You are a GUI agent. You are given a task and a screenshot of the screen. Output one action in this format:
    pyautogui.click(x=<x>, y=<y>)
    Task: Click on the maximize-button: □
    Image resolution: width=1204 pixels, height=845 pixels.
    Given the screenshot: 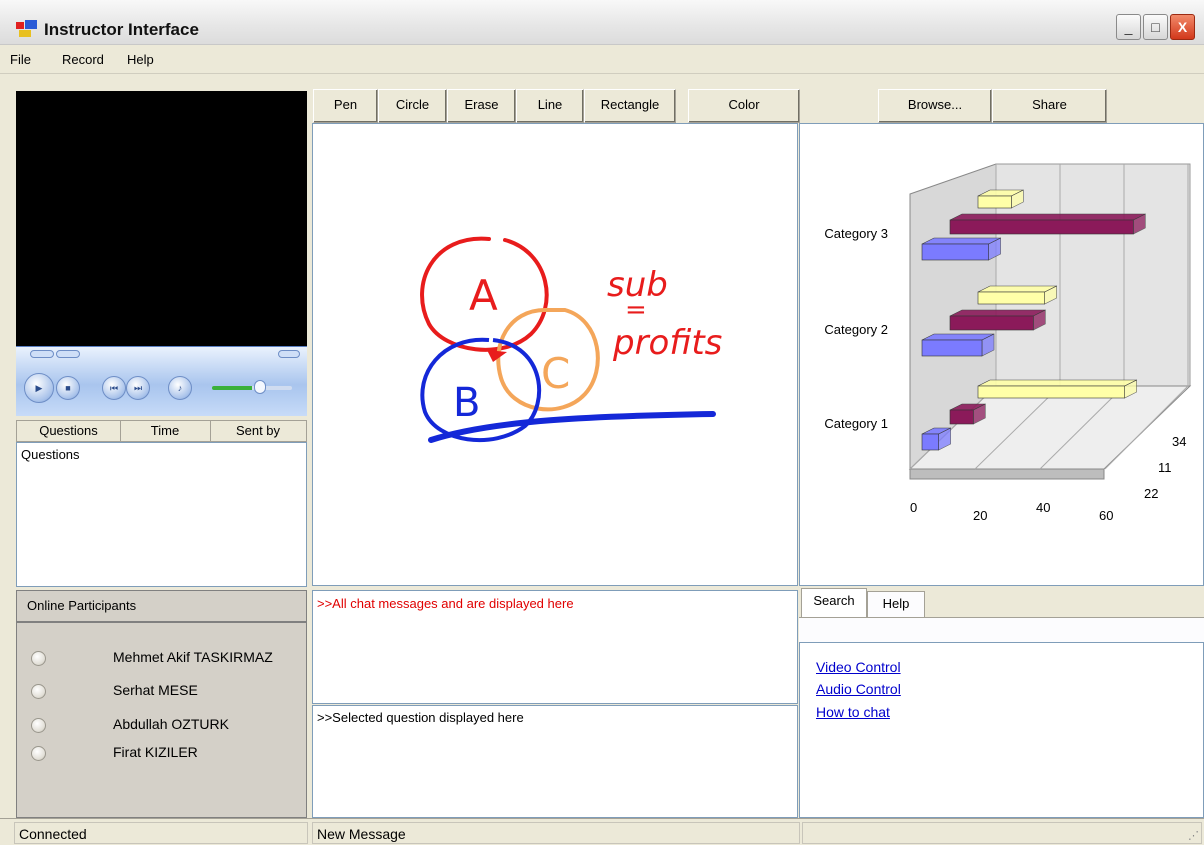 What is the action you would take?
    pyautogui.click(x=1155, y=27)
    